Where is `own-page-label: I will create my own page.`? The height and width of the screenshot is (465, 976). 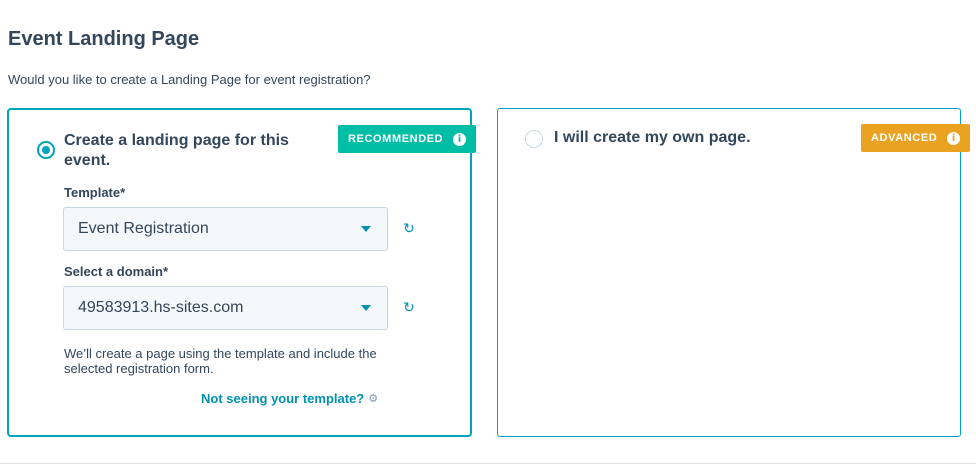 own-page-label: I will create my own page. is located at coordinates (652, 138).